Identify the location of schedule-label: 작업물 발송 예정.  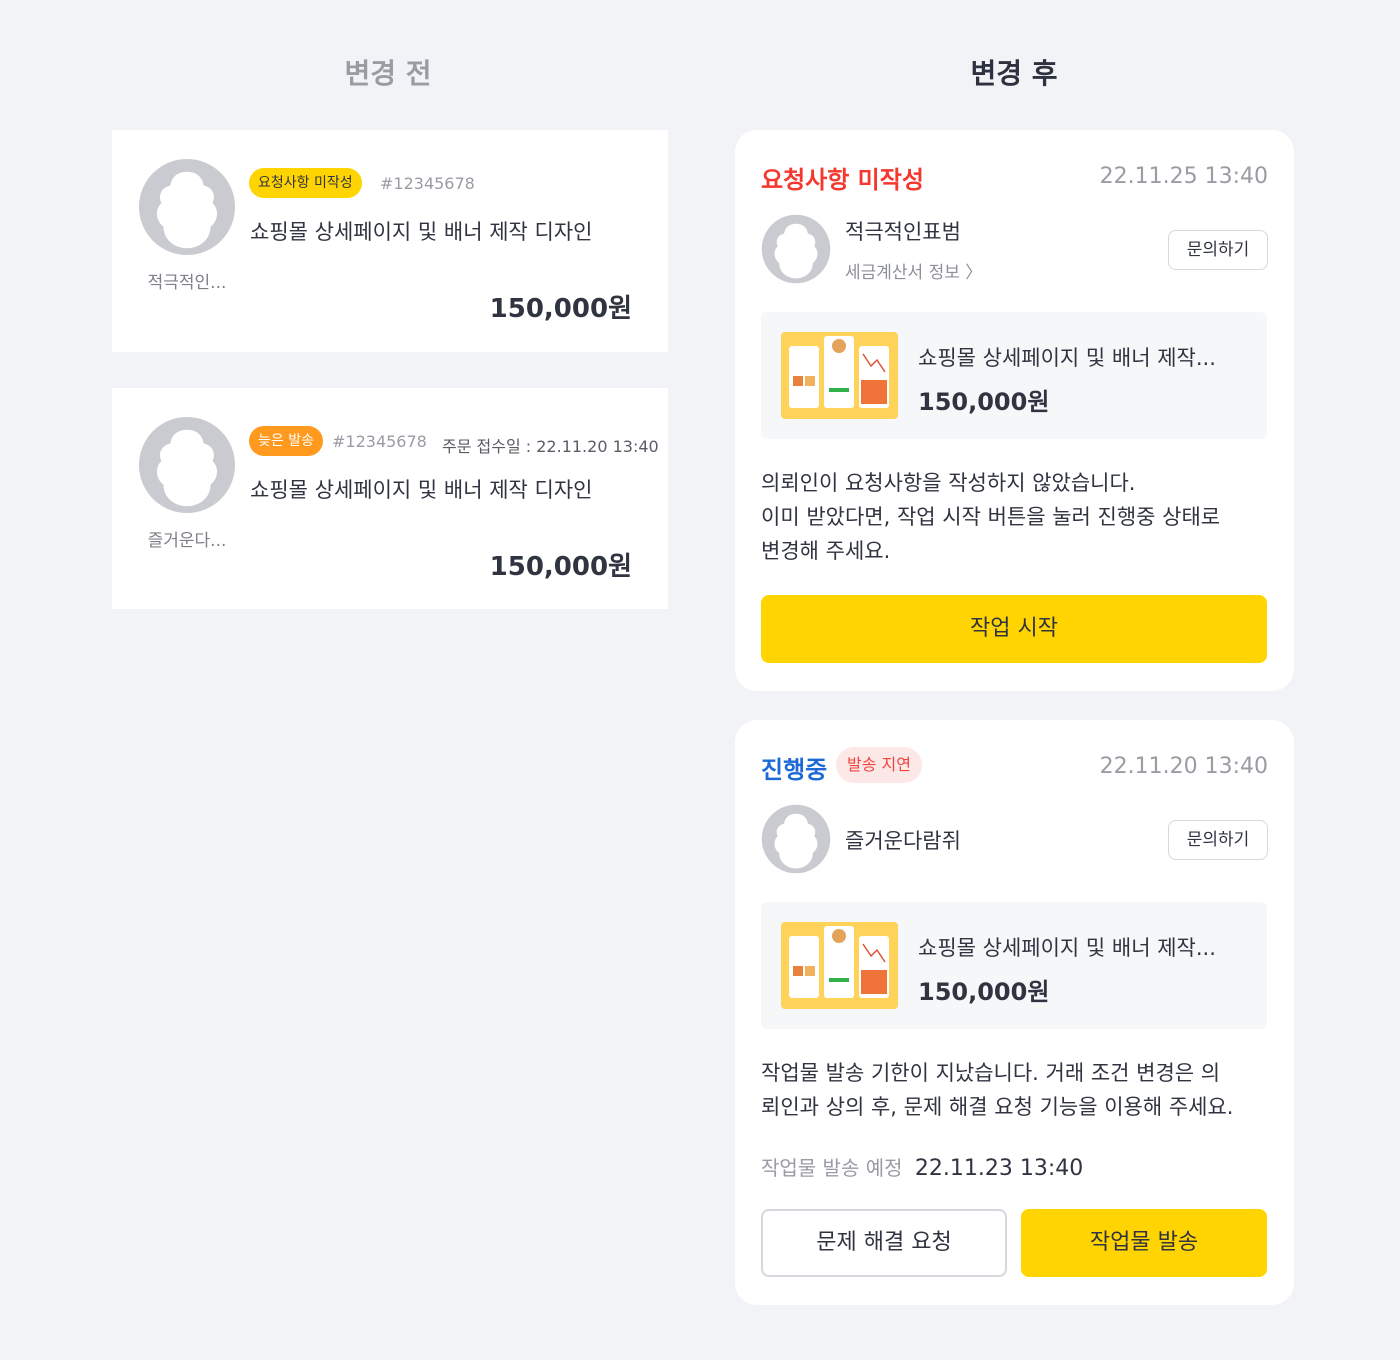
(832, 1168).